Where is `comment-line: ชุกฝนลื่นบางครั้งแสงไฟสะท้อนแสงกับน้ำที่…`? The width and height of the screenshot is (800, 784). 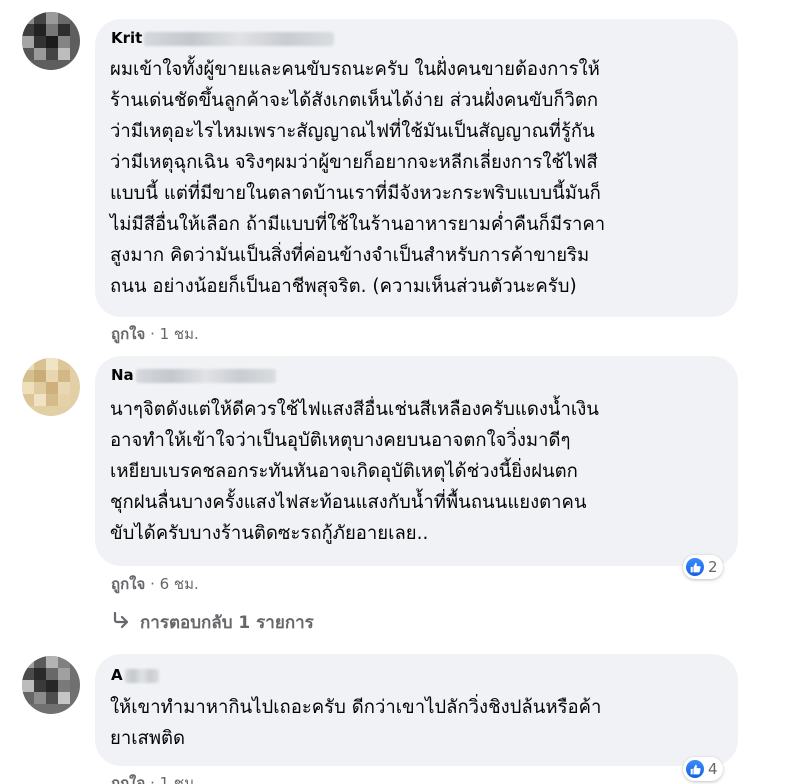 comment-line: ชุกฝนลื่นบางครั้งแสงไฟสะท้อนแสงกับน้ำที่… is located at coordinates (348, 502).